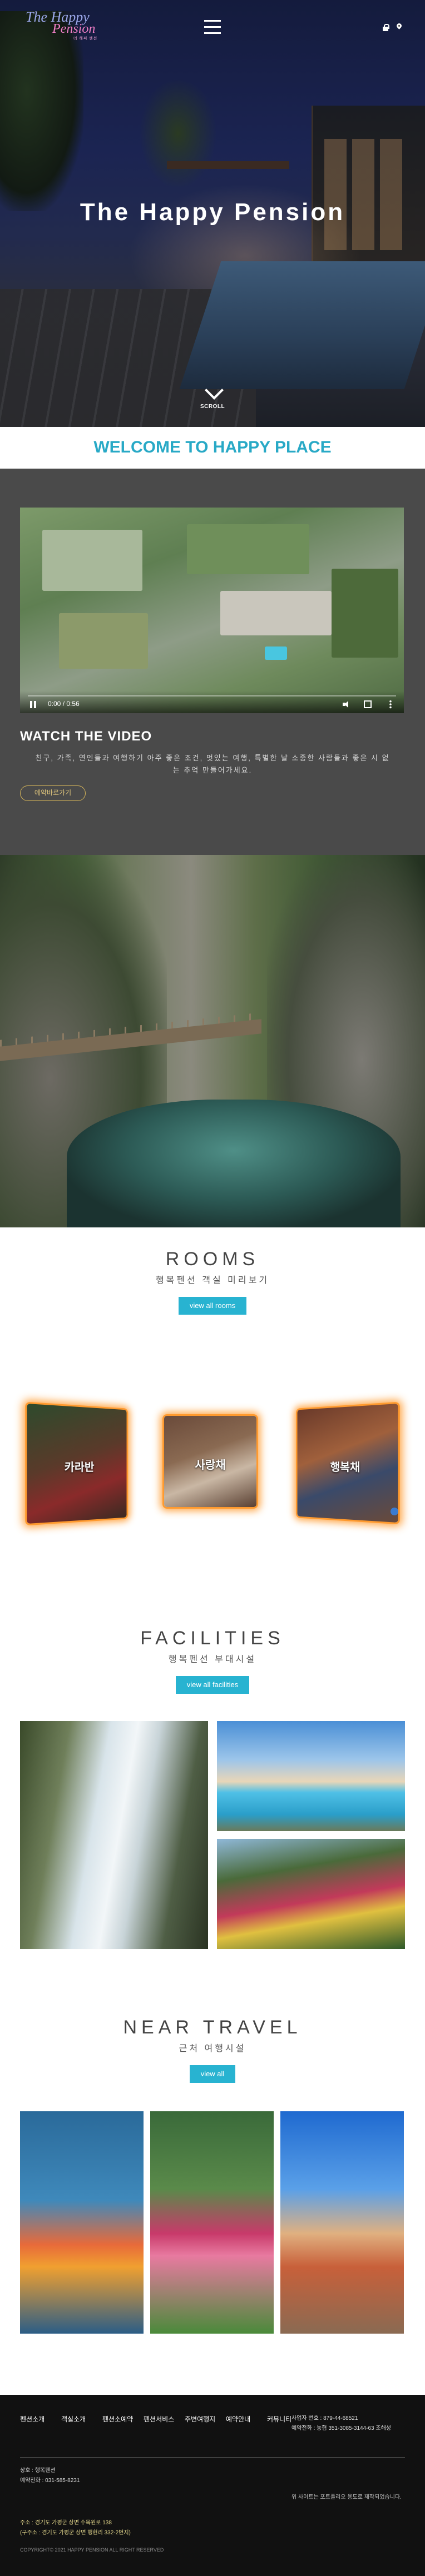  Describe the element at coordinates (114, 1835) in the screenshot. I see `facility-waterfall-image` at that location.